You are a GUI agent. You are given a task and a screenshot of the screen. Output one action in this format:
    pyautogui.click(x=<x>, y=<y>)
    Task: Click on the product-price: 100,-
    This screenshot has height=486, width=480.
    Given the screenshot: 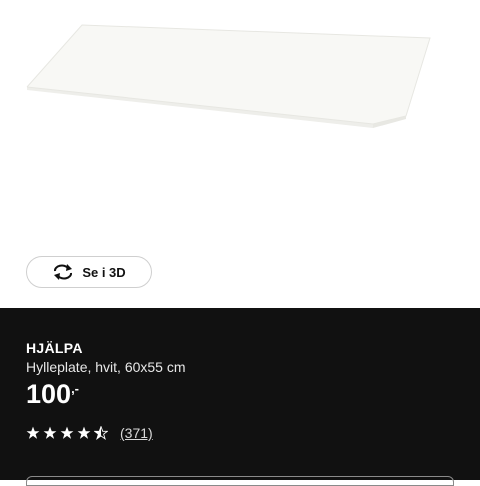 What is the action you would take?
    pyautogui.click(x=52, y=394)
    